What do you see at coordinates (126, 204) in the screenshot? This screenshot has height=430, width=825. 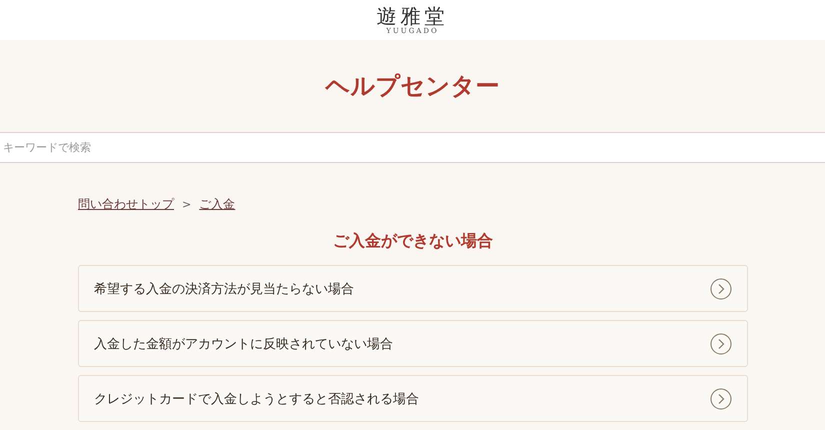 I see `breadcrumb-link: 問い合わせトップ` at bounding box center [126, 204].